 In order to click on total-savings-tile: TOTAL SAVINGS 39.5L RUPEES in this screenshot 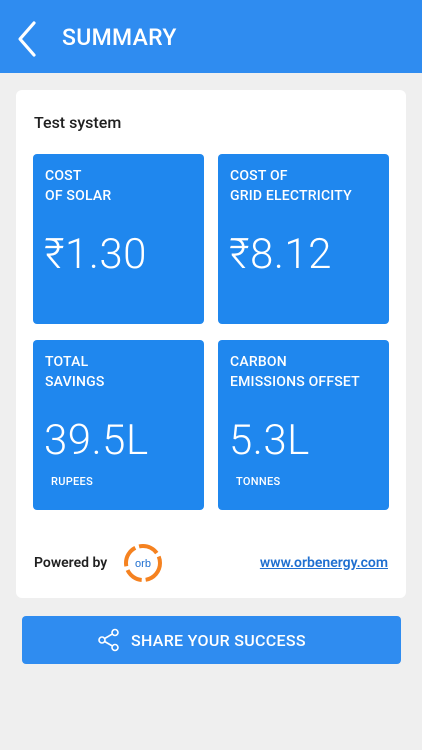, I will do `click(118, 425)`.